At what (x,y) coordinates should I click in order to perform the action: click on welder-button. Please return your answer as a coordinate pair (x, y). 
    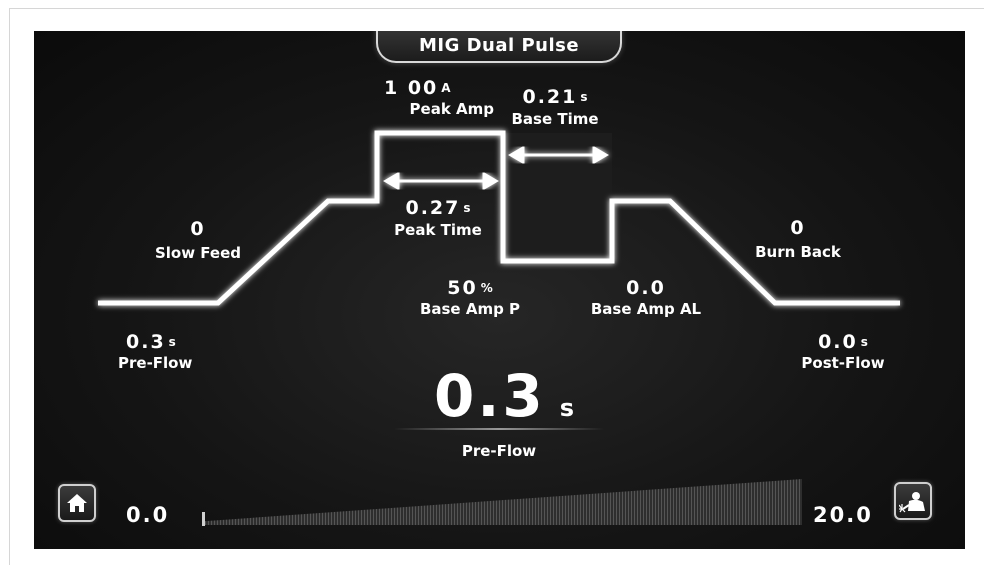
    Looking at the image, I should click on (913, 501).